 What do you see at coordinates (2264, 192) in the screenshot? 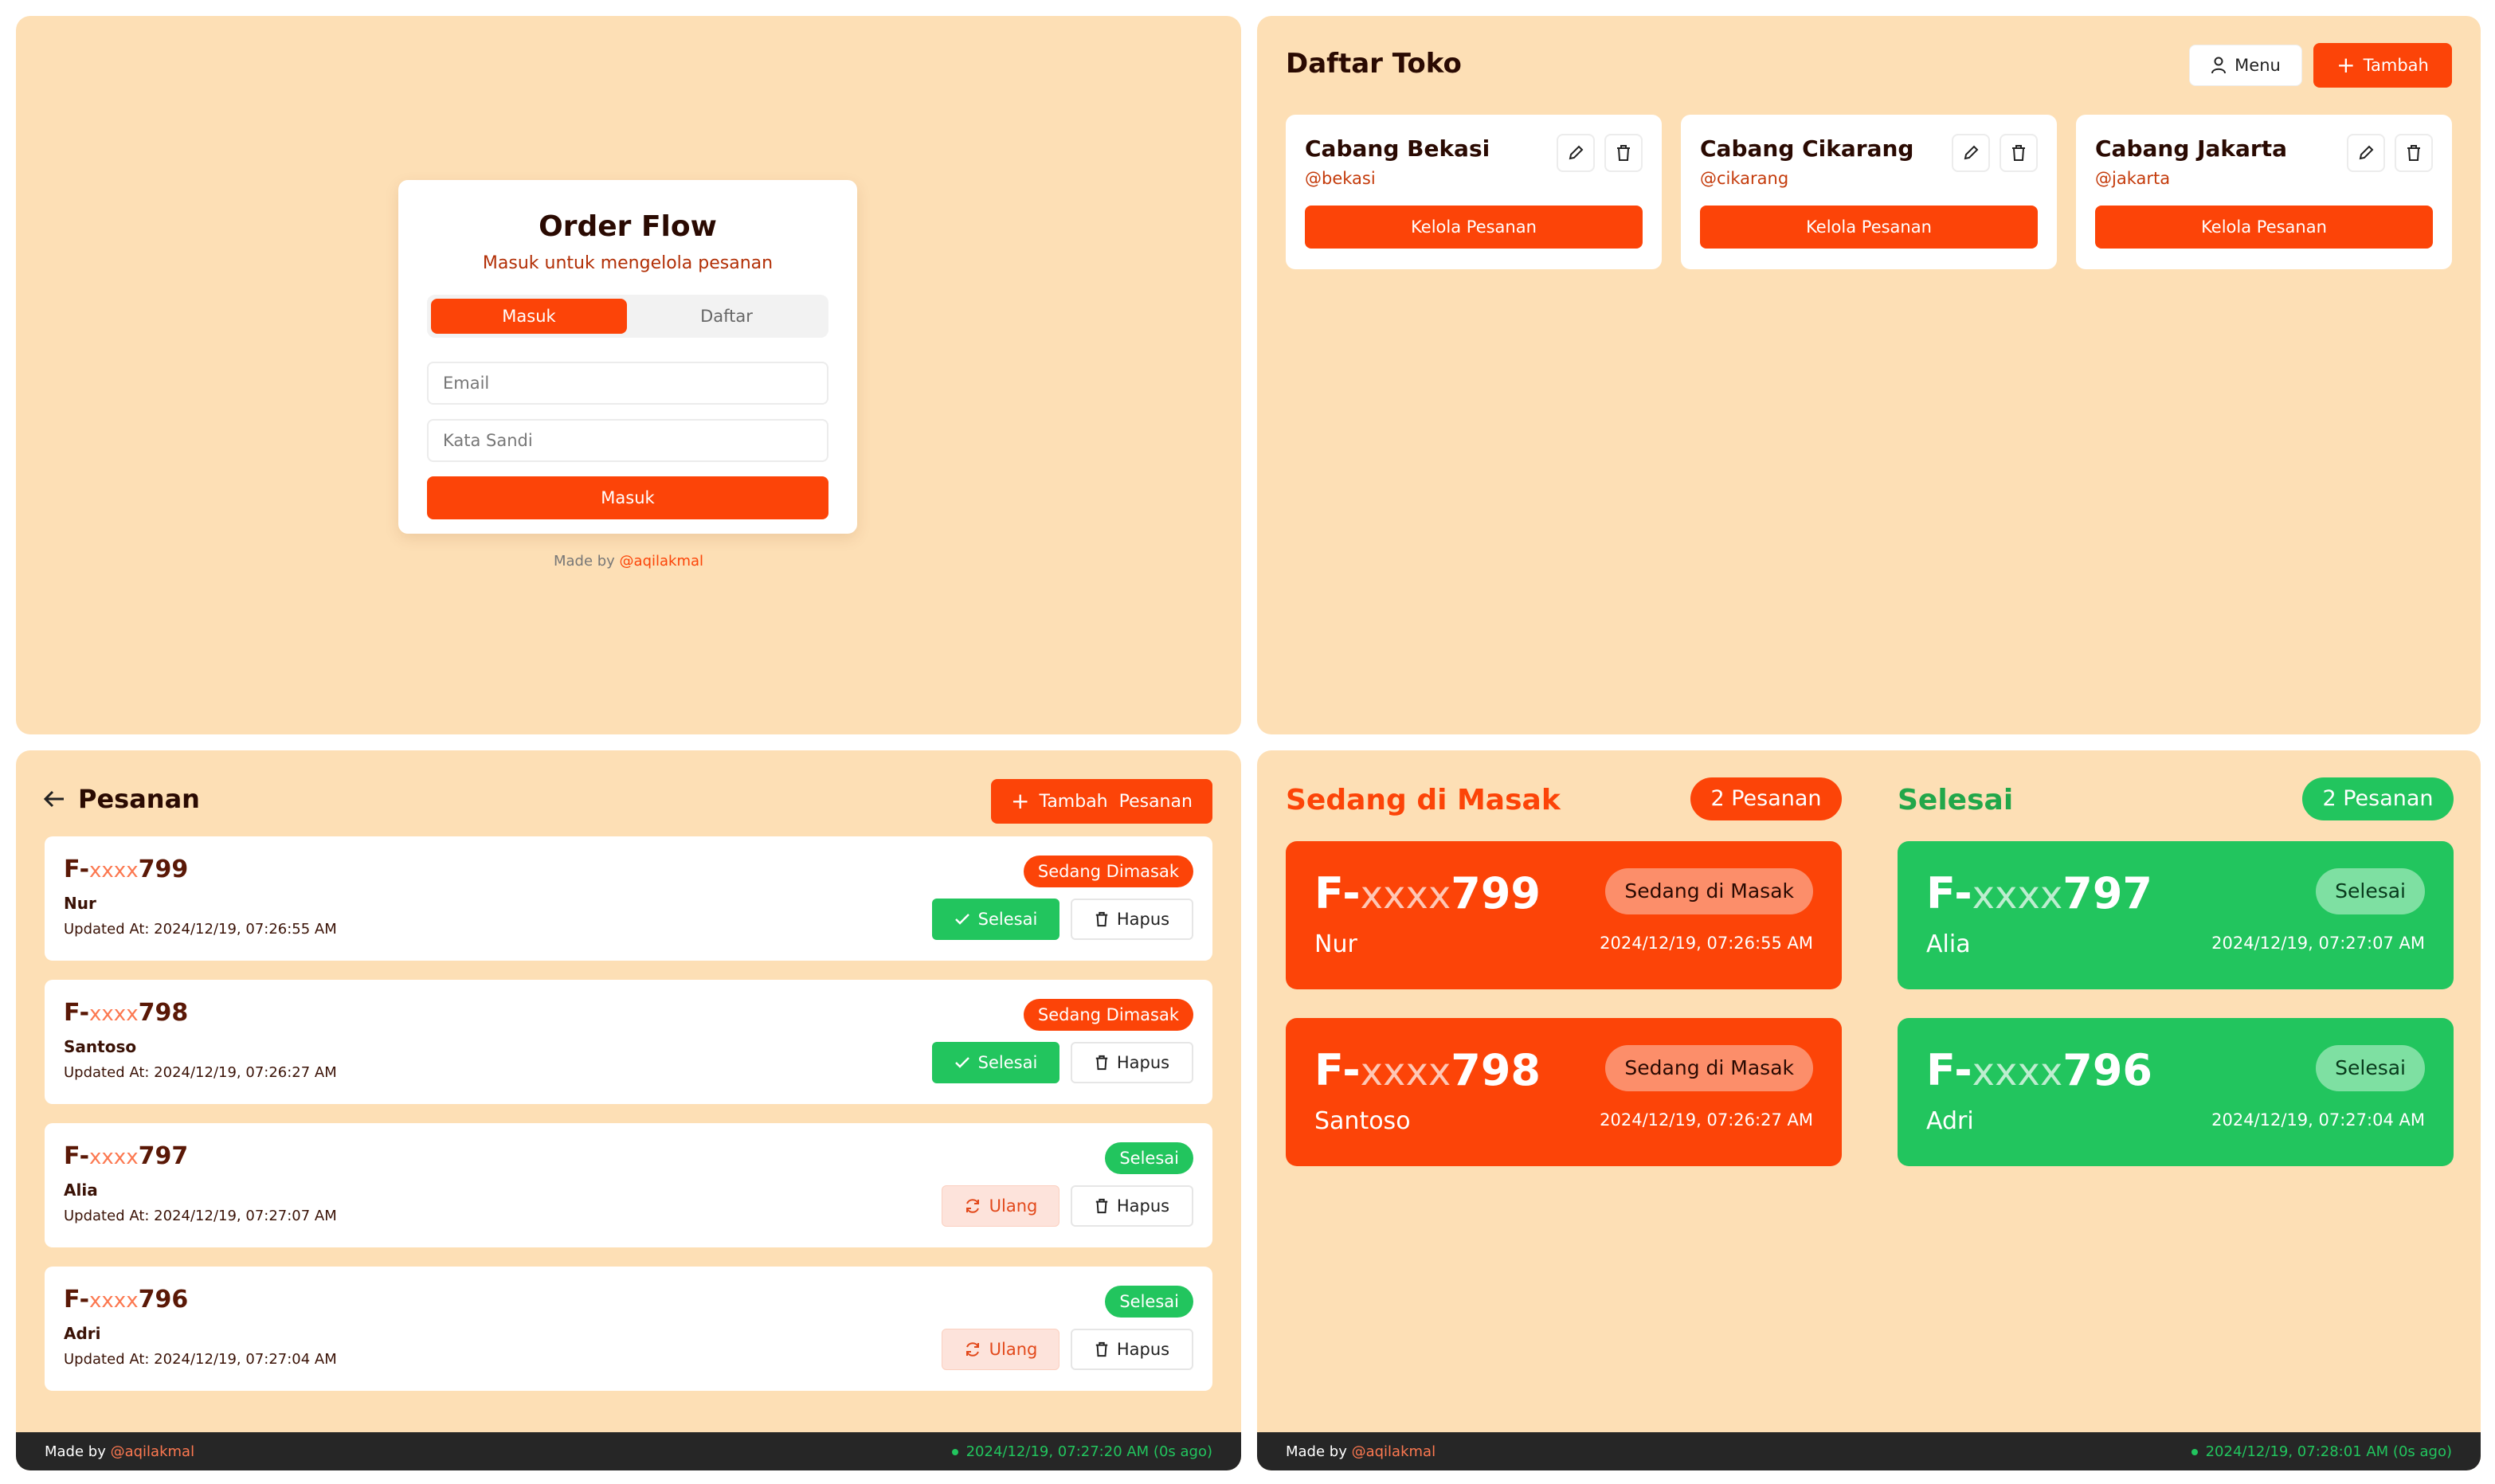
I see `store-card: Cabang Jakarta @jakarta Kelola Pesanan` at bounding box center [2264, 192].